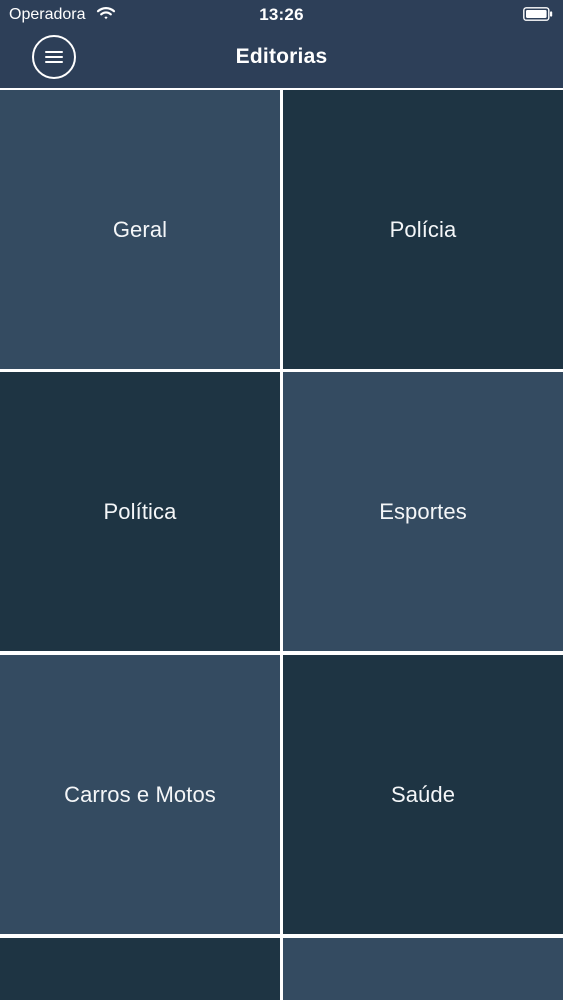 The image size is (563, 1000). Describe the element at coordinates (538, 14) in the screenshot. I see `battery-icon` at that location.